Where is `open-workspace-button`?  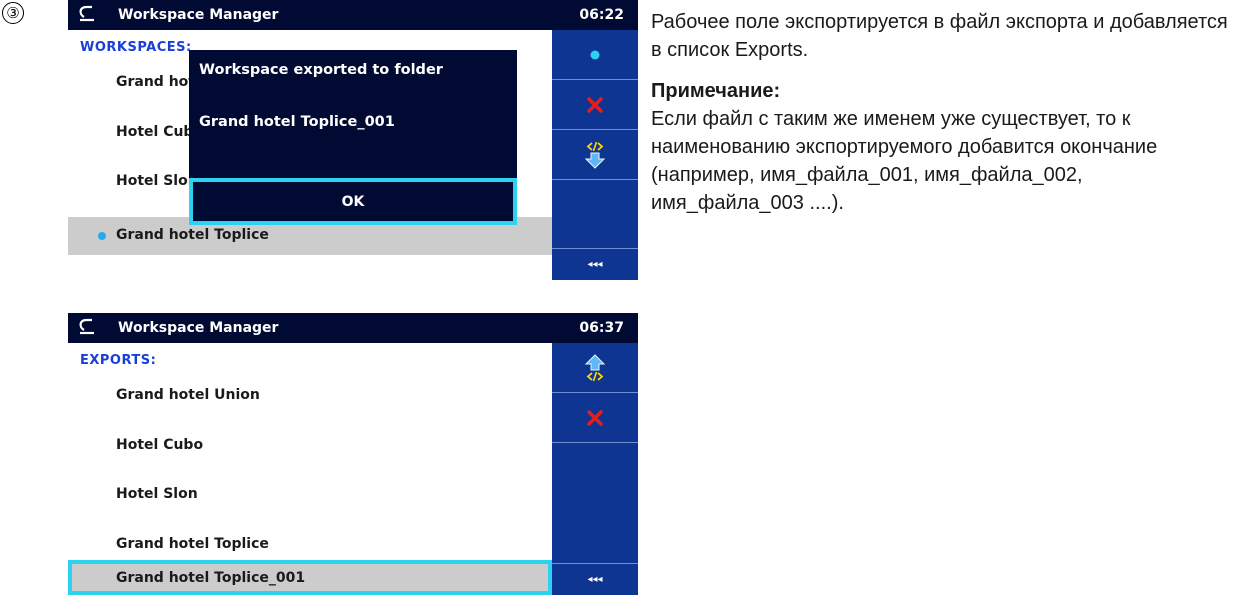
open-workspace-button is located at coordinates (595, 55).